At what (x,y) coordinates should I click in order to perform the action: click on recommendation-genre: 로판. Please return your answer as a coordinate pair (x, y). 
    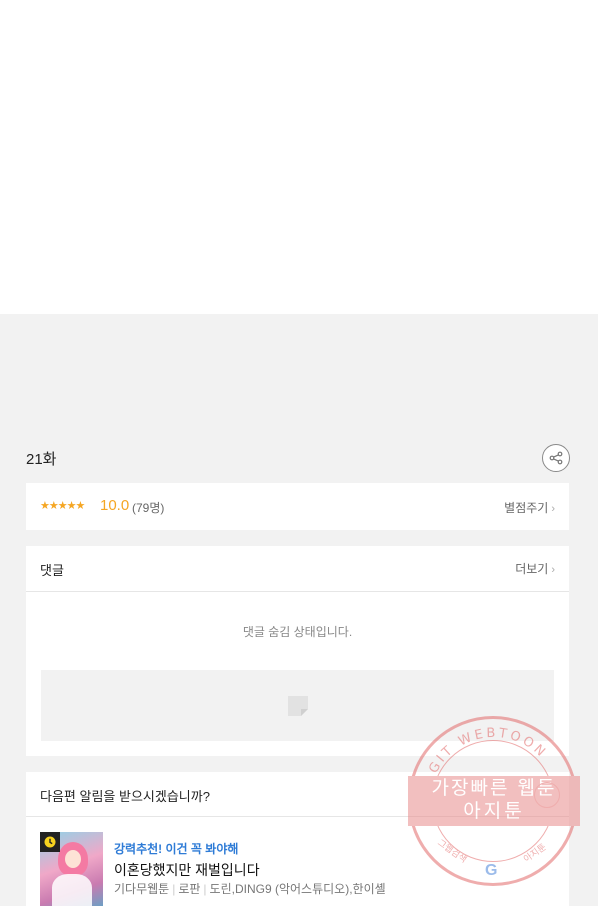
    Looking at the image, I should click on (189, 889).